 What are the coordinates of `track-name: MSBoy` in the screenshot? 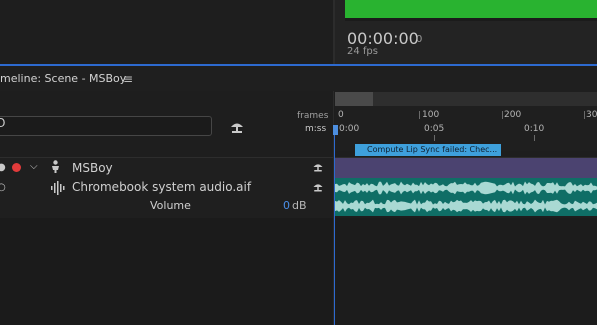 It's located at (92, 168).